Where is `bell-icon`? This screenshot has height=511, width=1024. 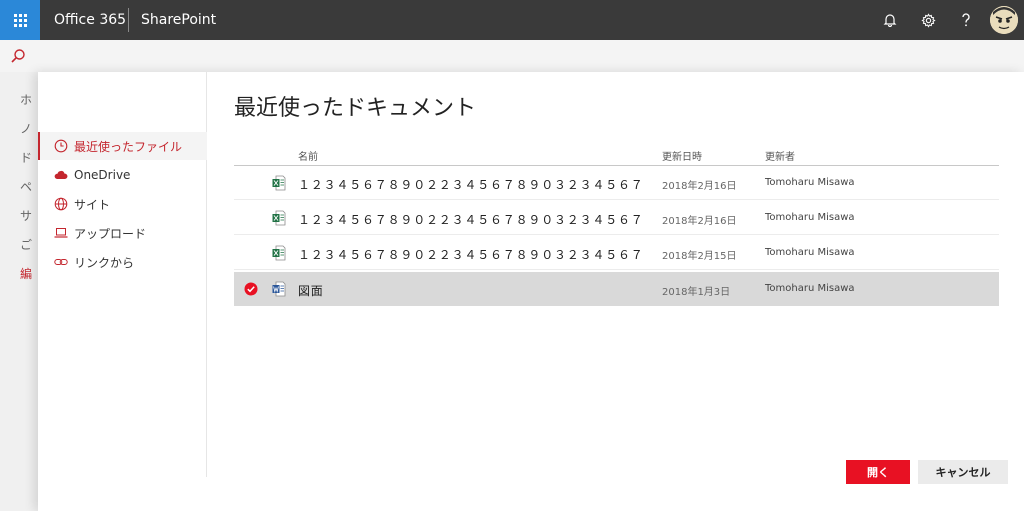 bell-icon is located at coordinates (890, 20).